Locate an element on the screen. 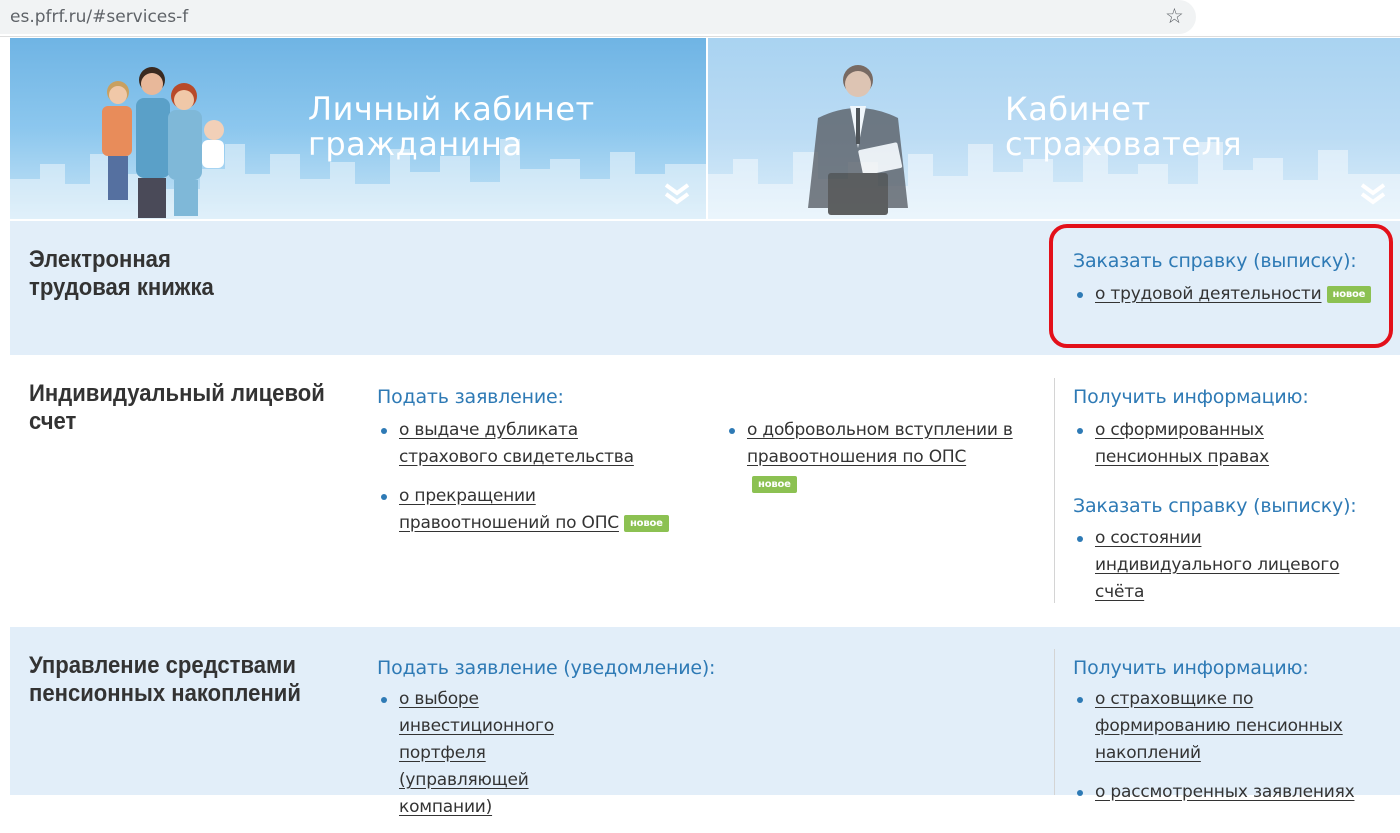 The width and height of the screenshot is (1400, 833). banner-title-line: Кабинет is located at coordinates (1078, 109).